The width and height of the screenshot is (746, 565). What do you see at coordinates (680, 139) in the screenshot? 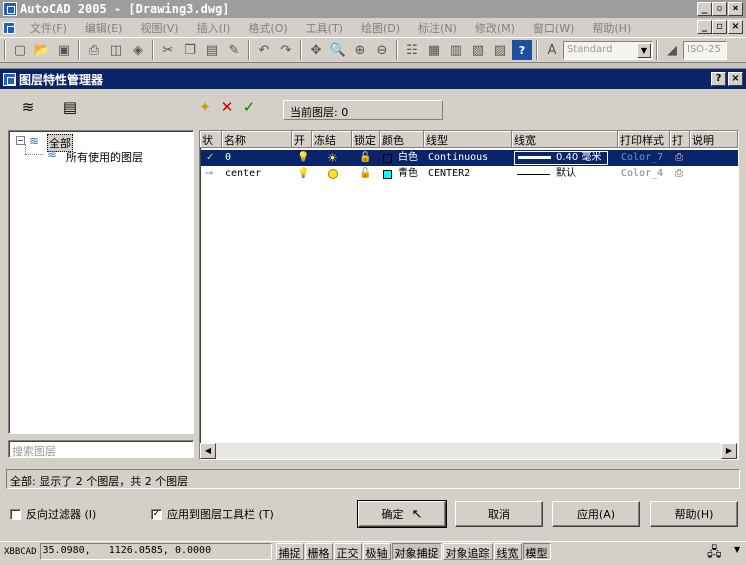
I see `col-plot: 打` at bounding box center [680, 139].